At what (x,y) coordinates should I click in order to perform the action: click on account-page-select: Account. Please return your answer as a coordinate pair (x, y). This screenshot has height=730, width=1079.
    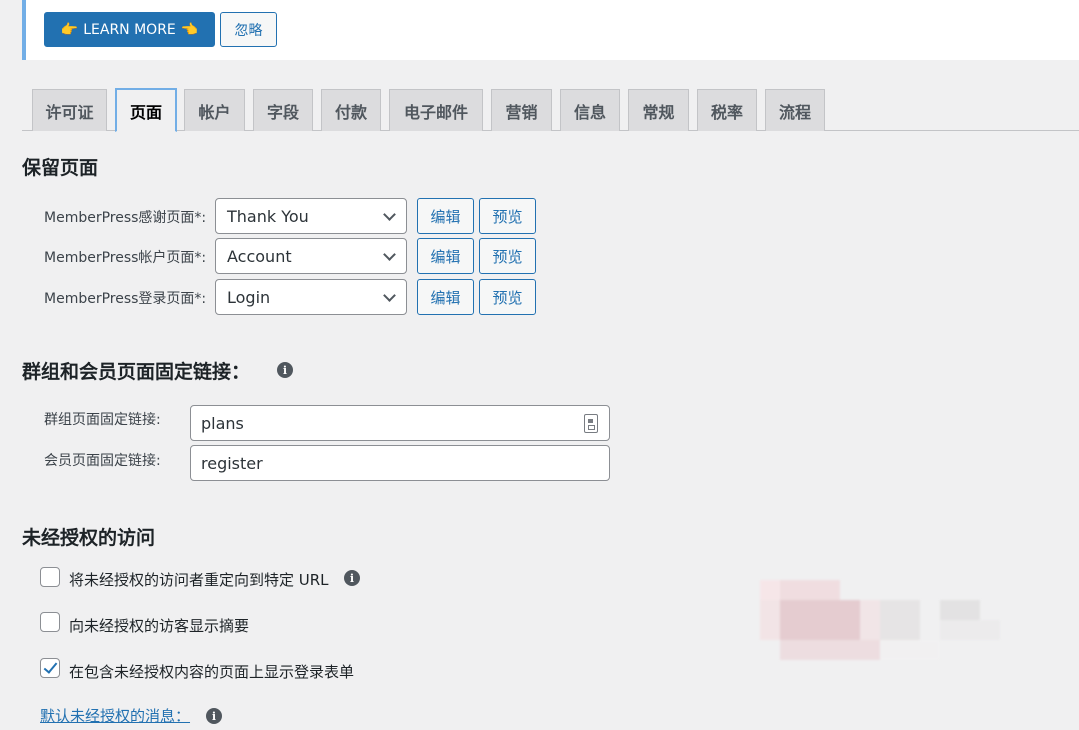
    Looking at the image, I should click on (311, 256).